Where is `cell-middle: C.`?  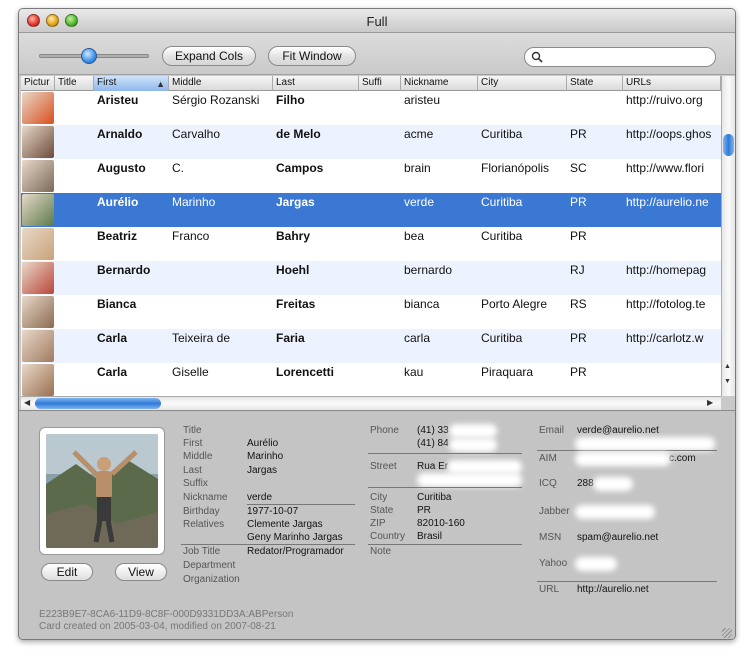
cell-middle: C. is located at coordinates (178, 168).